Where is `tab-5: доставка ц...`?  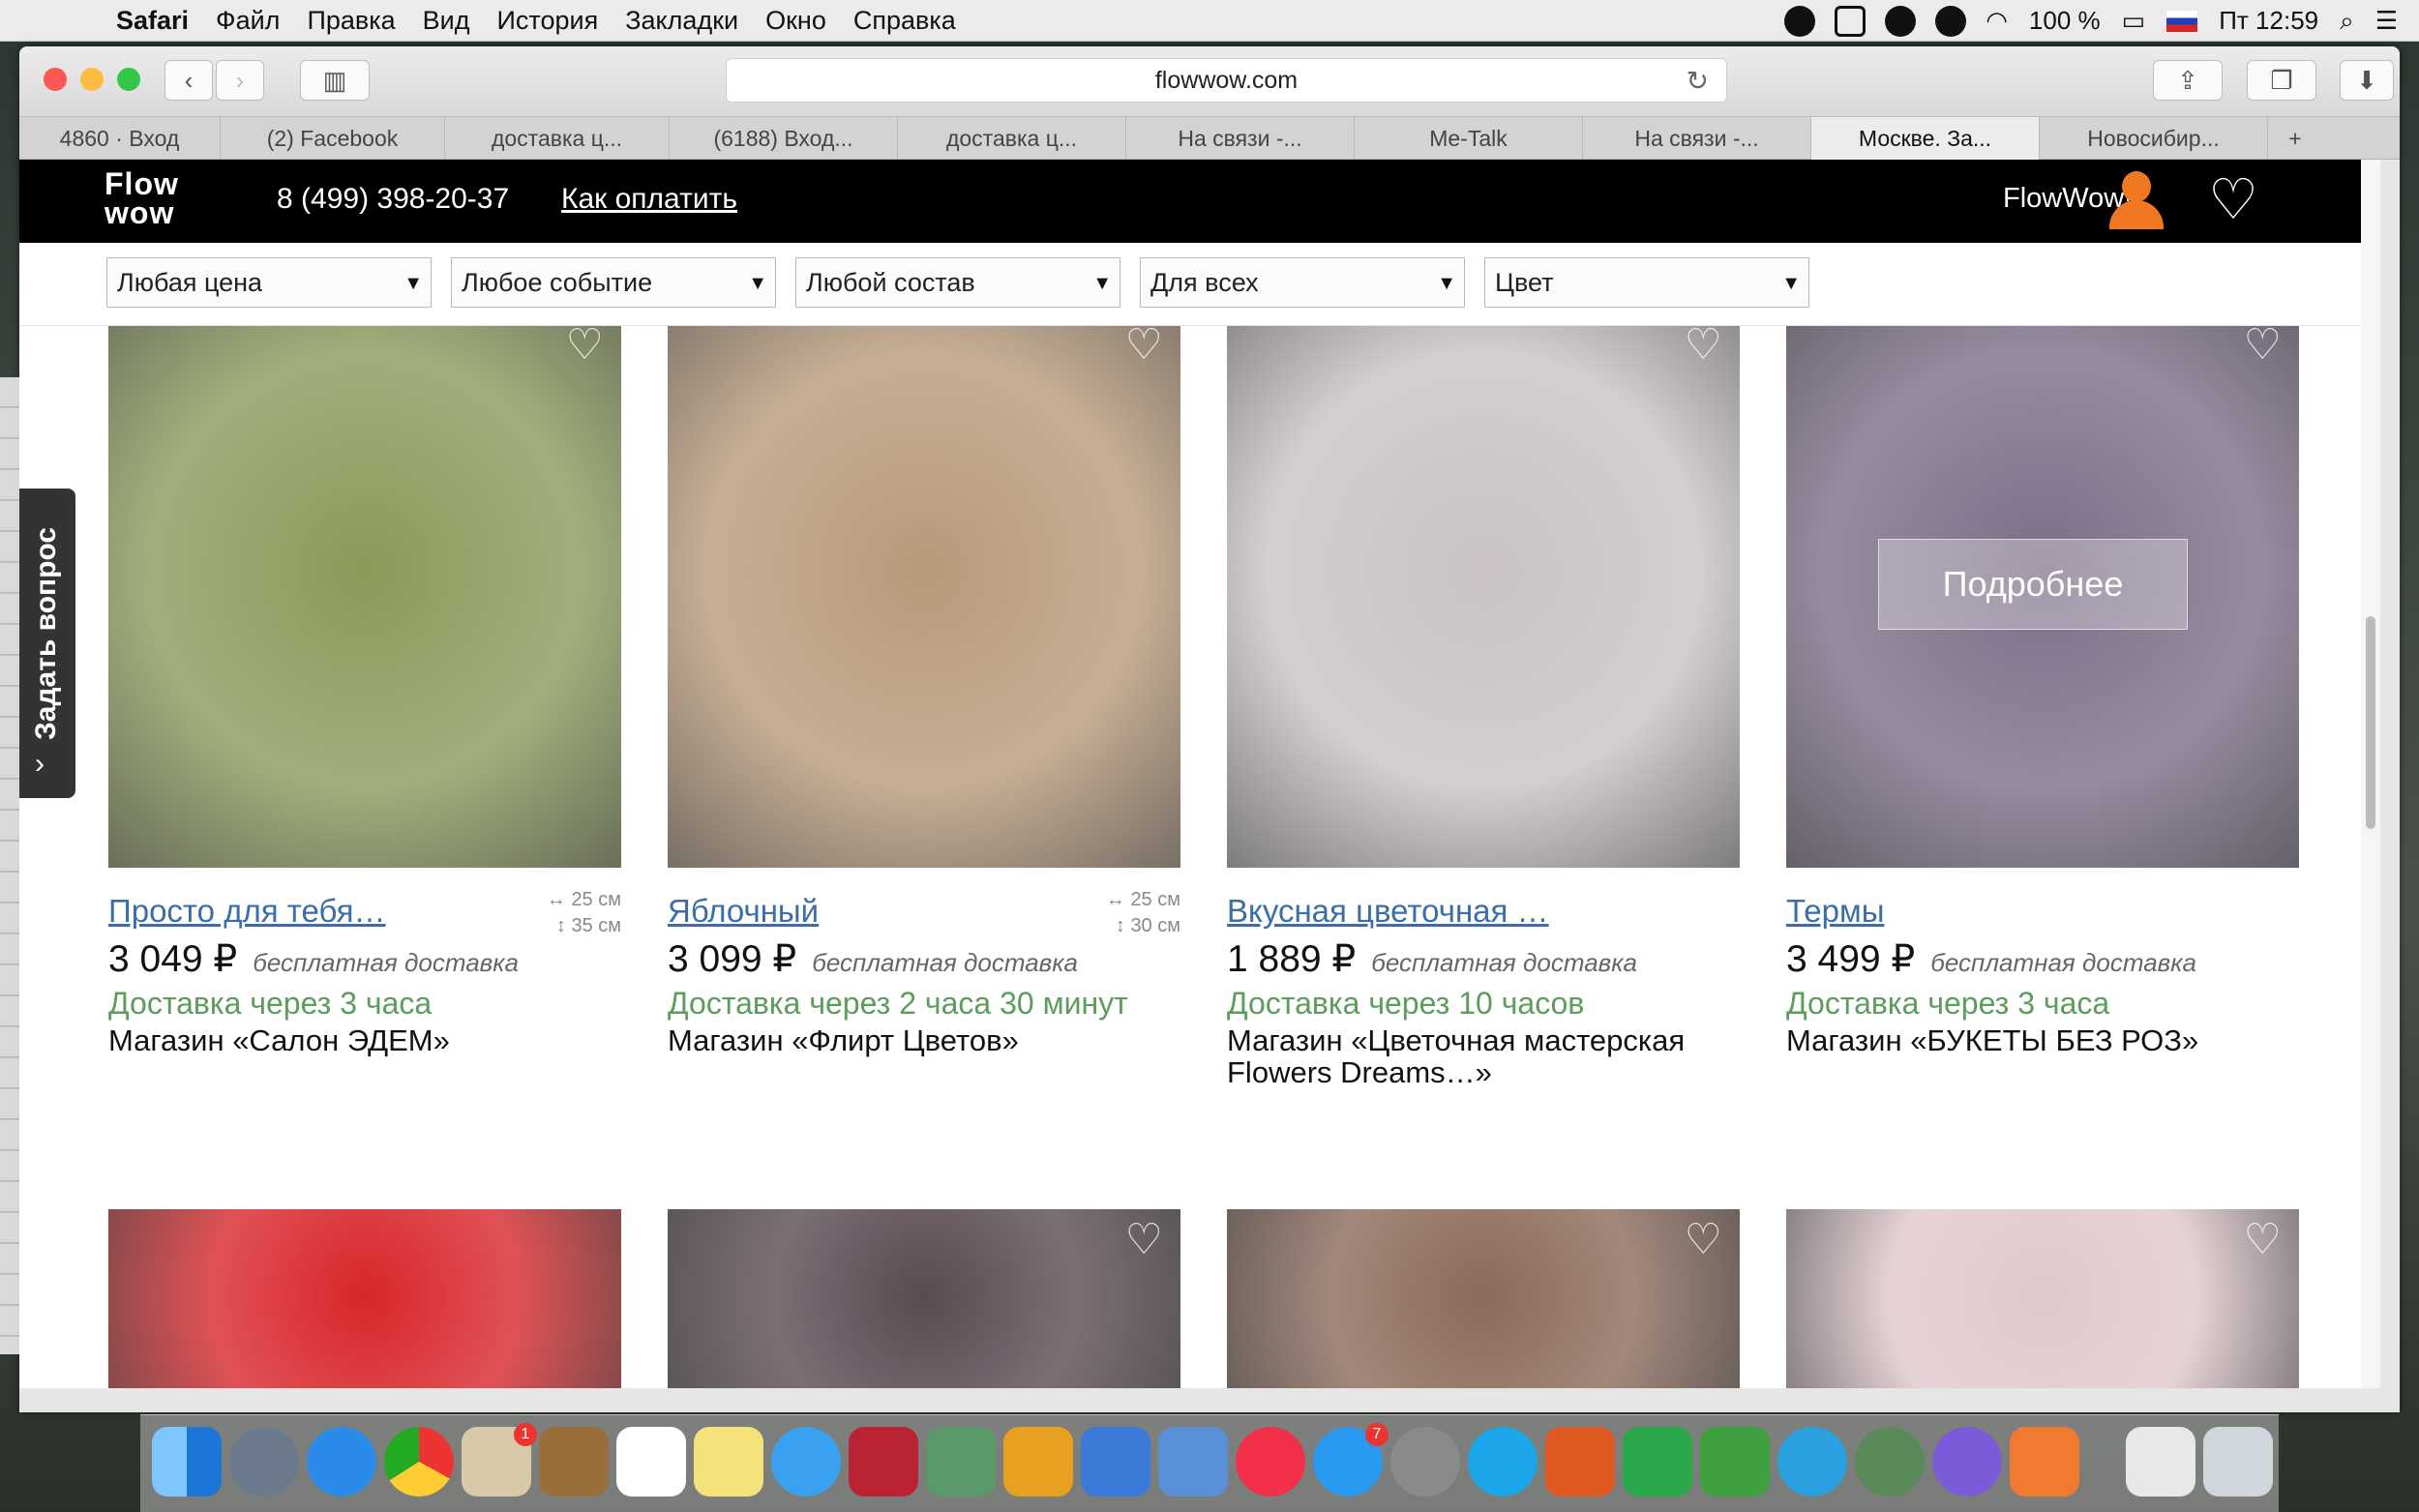
tab-5: доставка ц... is located at coordinates (1012, 138).